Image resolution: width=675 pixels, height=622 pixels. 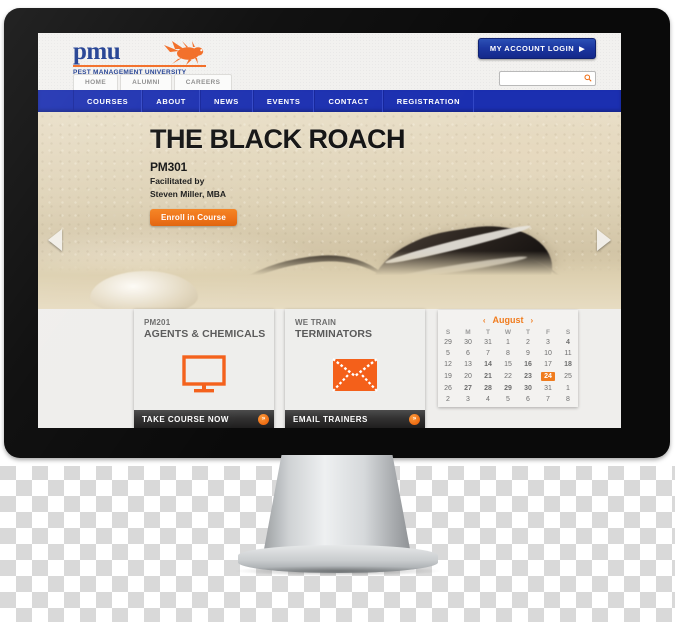 What do you see at coordinates (528, 399) in the screenshot?
I see `calendar-day-outside: 6` at bounding box center [528, 399].